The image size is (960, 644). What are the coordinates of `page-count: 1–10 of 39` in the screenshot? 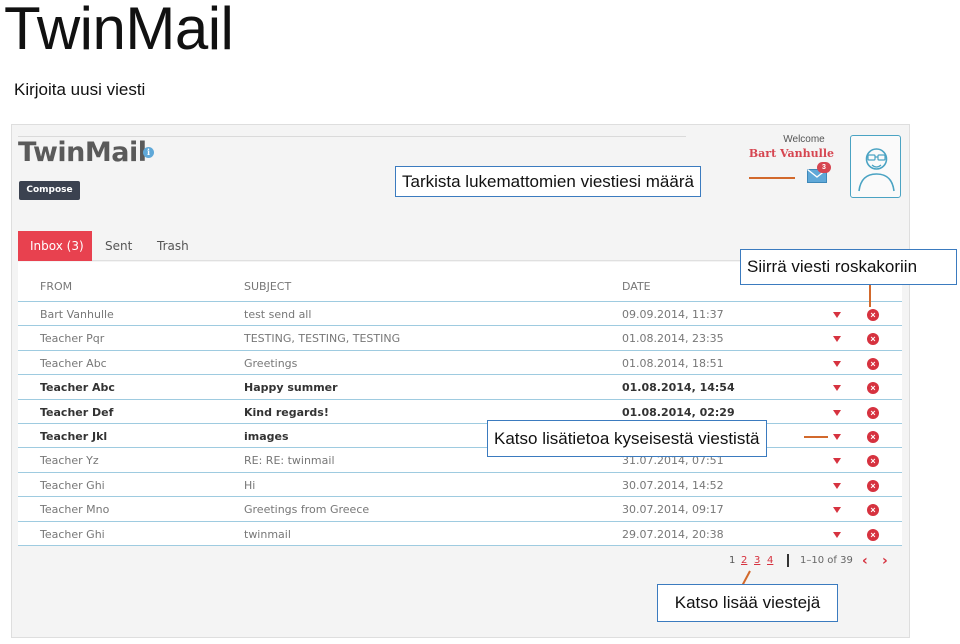 It's located at (826, 560).